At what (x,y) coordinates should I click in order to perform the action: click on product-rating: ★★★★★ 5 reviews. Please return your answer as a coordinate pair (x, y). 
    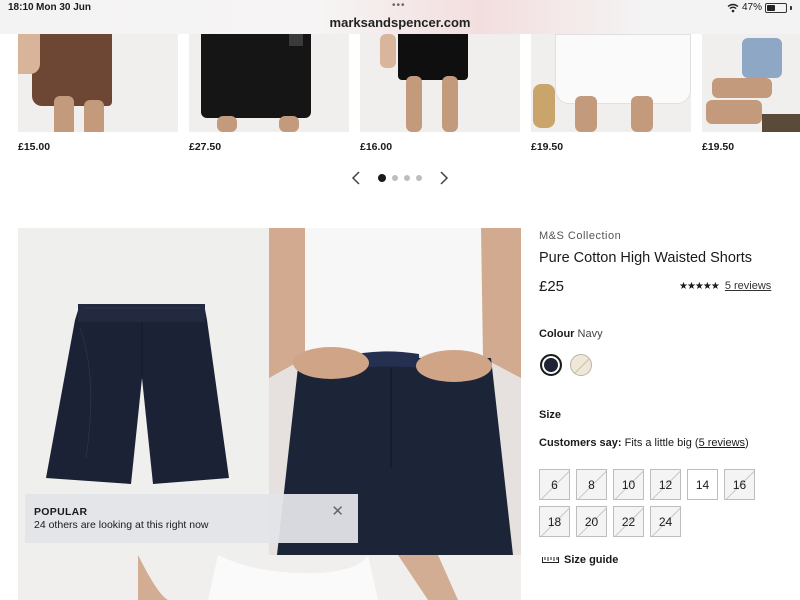
    Looking at the image, I should click on (725, 286).